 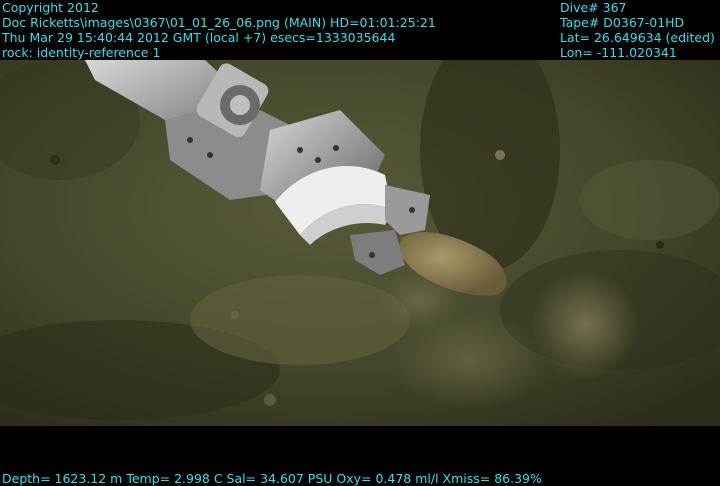 I want to click on longitude-text: Lon= -111.020341, so click(x=618, y=52).